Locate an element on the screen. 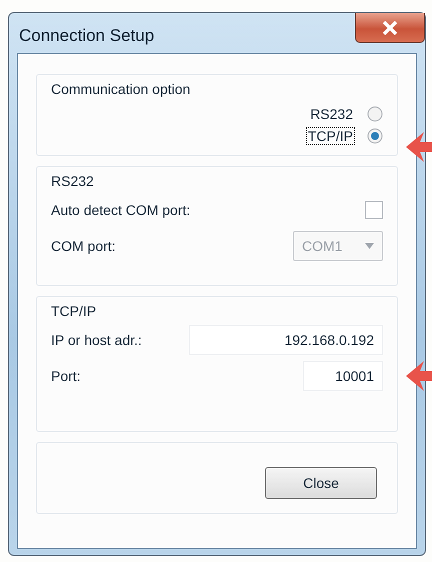 Image resolution: width=432 pixels, height=562 pixels. checkbox is located at coordinates (374, 210).